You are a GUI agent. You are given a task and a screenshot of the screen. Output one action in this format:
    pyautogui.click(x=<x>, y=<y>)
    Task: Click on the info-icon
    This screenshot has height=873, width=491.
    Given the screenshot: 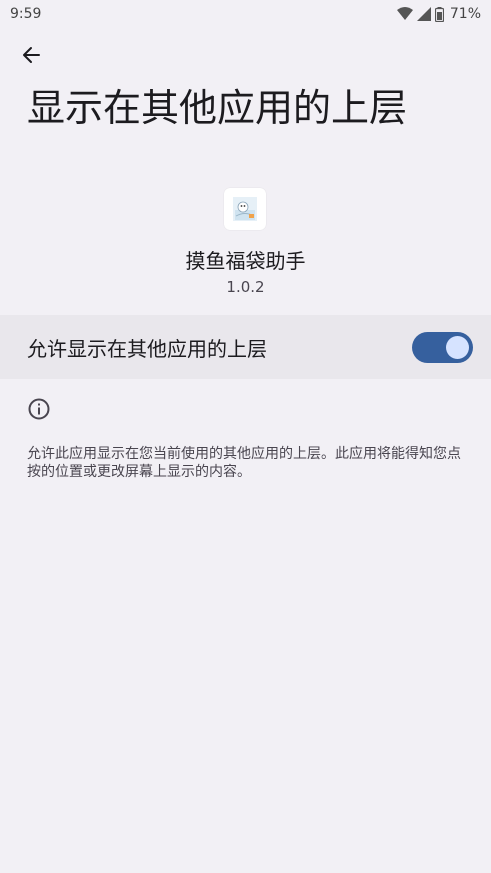 What is the action you would take?
    pyautogui.click(x=39, y=409)
    